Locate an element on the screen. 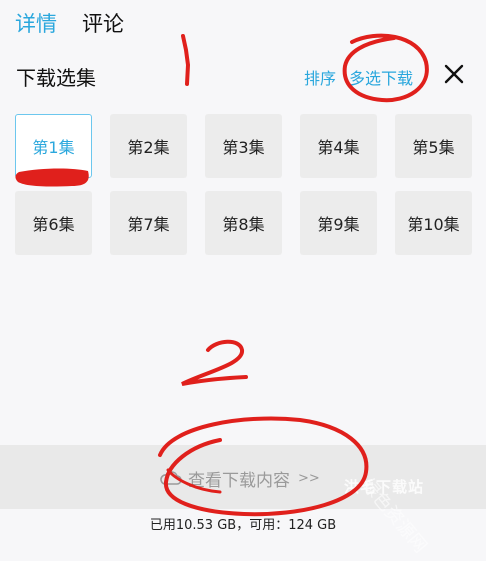 This screenshot has width=486, height=561. episode-item: 第7集 is located at coordinates (148, 223).